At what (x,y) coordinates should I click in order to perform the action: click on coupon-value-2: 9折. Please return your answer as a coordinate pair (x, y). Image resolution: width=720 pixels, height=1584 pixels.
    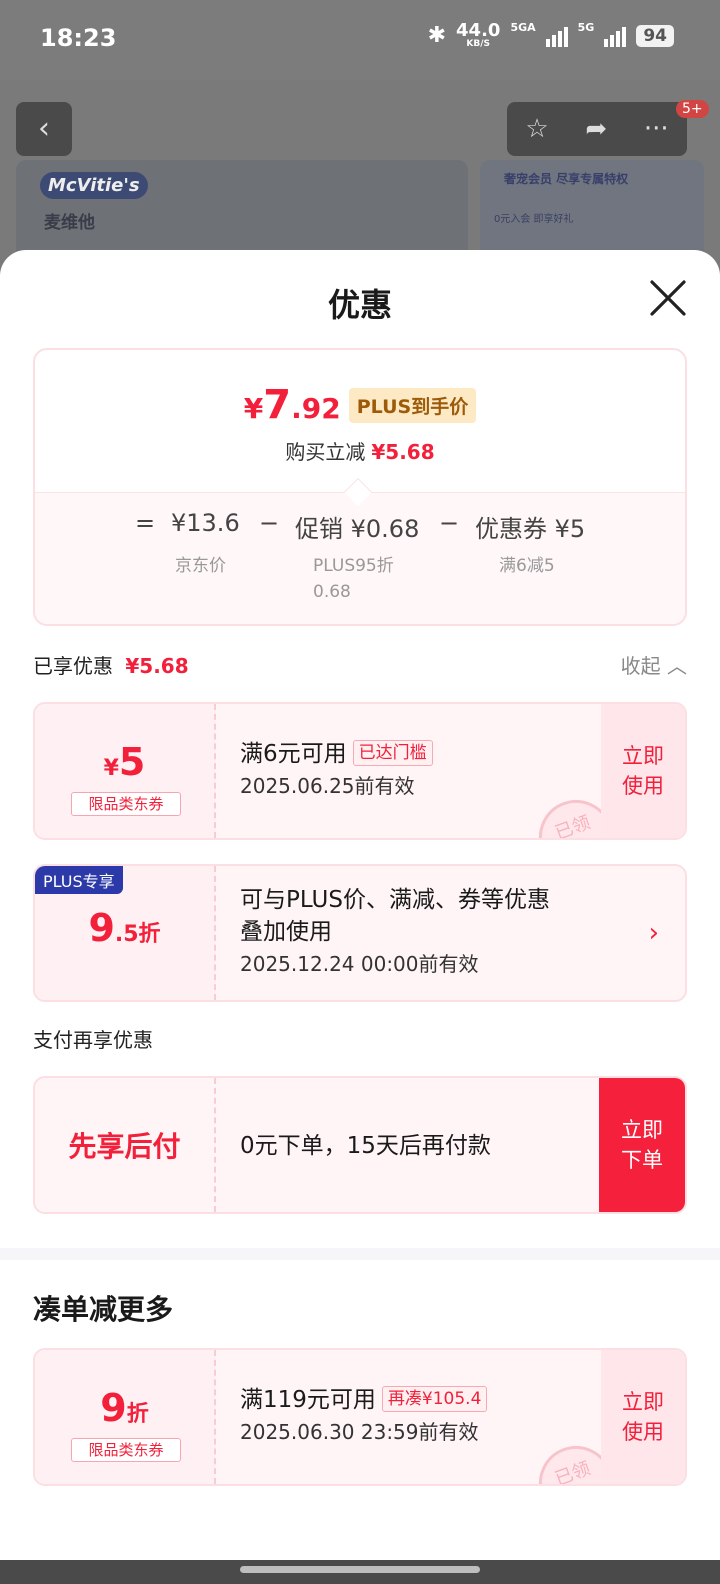
    Looking at the image, I should click on (124, 1408).